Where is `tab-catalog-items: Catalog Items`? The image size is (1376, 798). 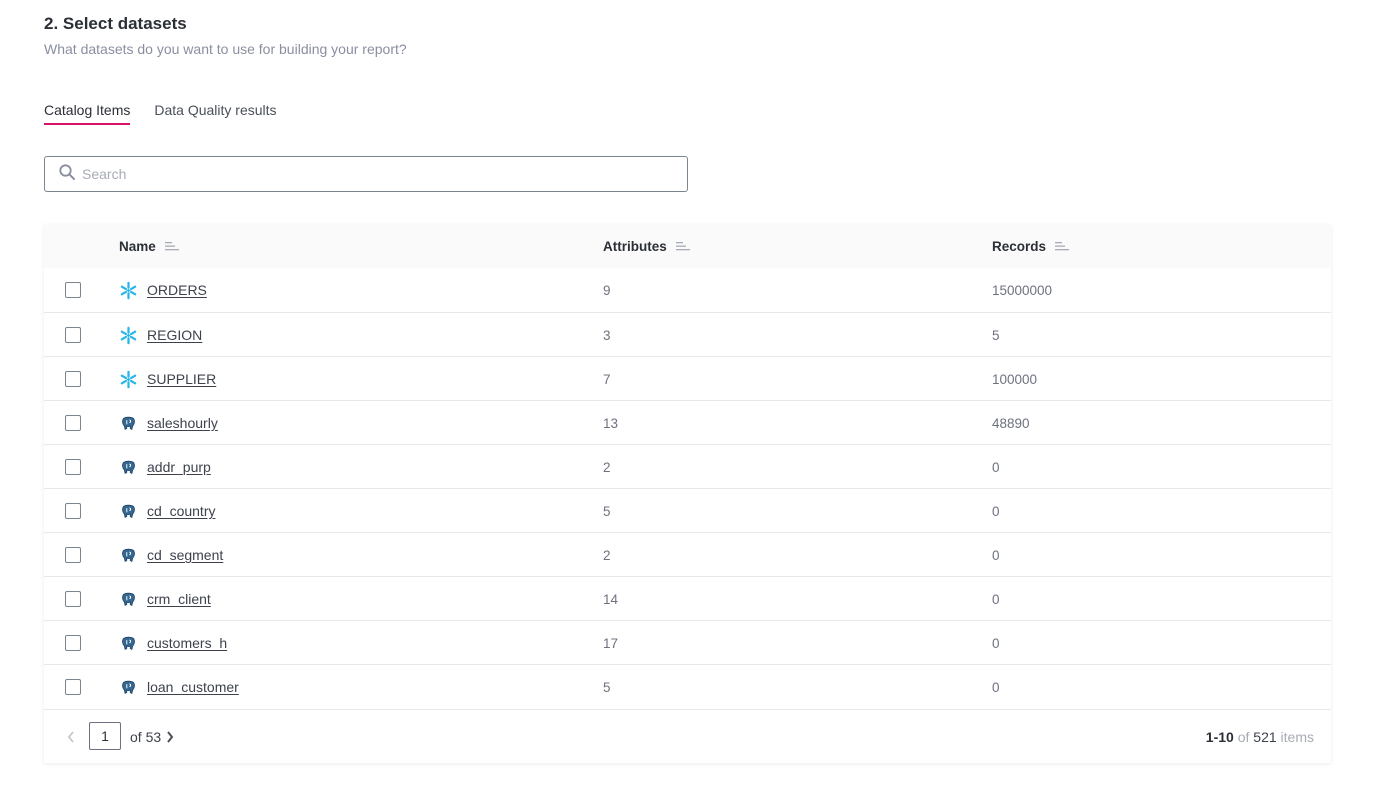
tab-catalog-items: Catalog Items is located at coordinates (87, 113).